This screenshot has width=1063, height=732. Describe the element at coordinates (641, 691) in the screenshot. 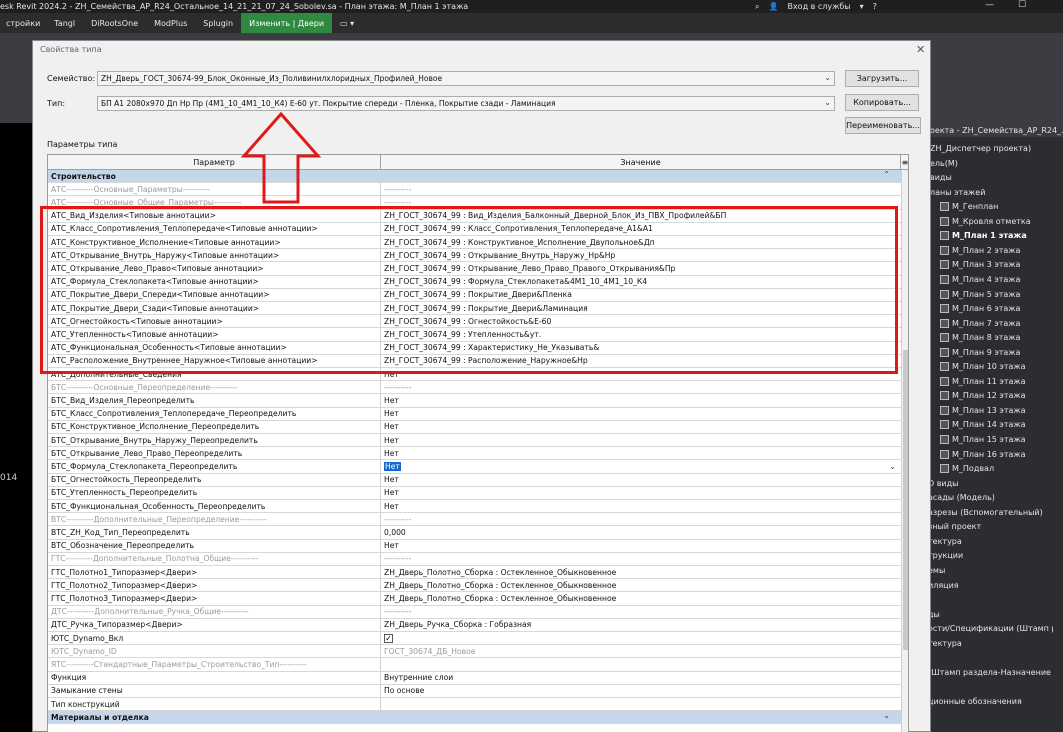

I see `value-cell: По основе` at that location.